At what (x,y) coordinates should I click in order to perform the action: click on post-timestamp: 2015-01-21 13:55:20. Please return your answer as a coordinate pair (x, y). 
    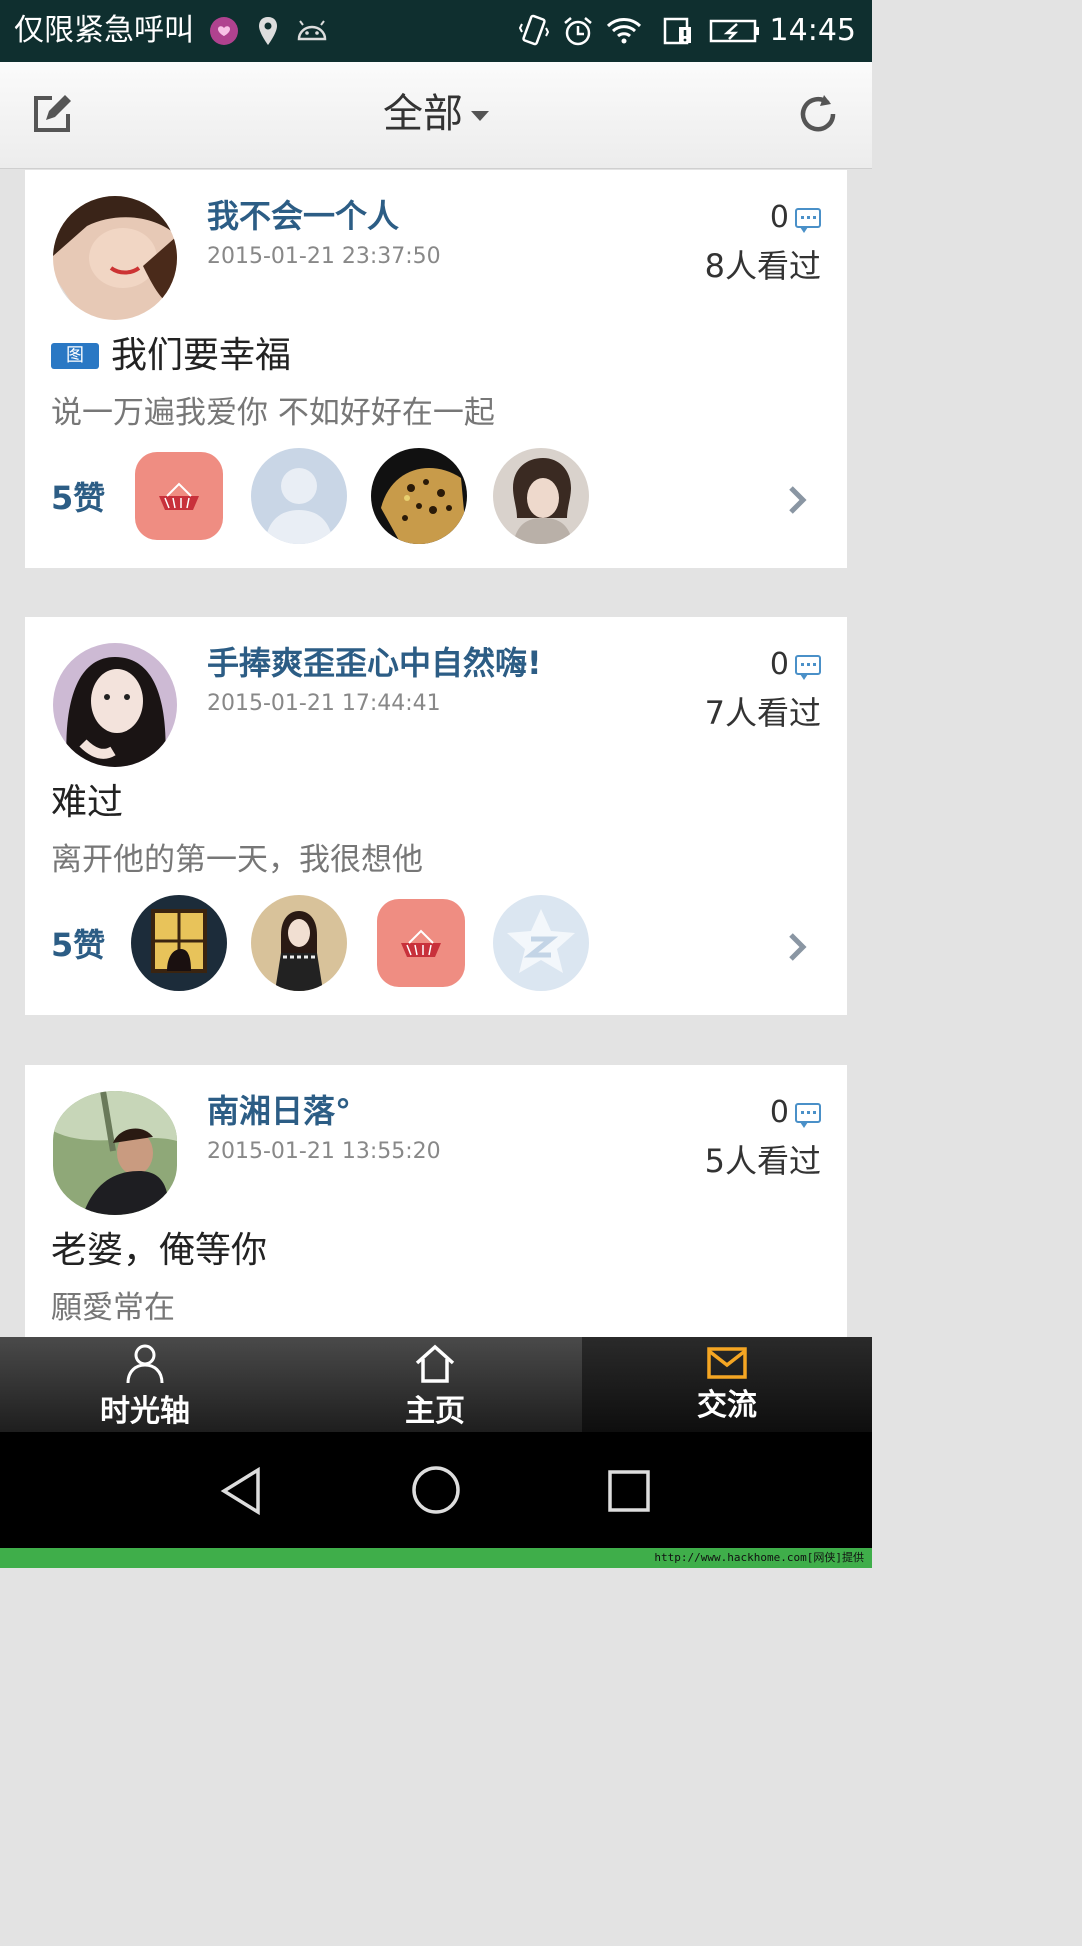
    Looking at the image, I should click on (324, 1151).